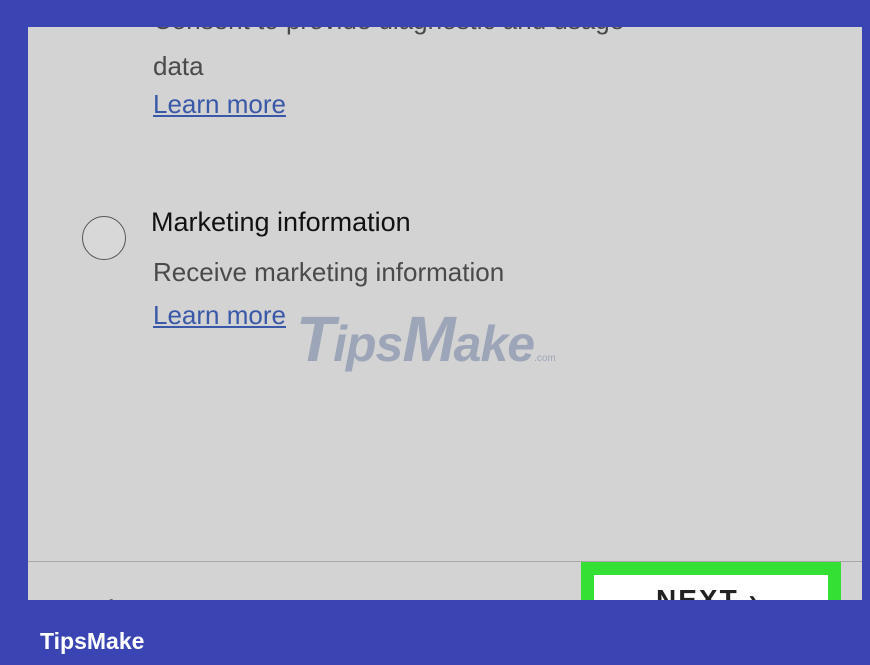  I want to click on back-button: ‹, so click(109, 593).